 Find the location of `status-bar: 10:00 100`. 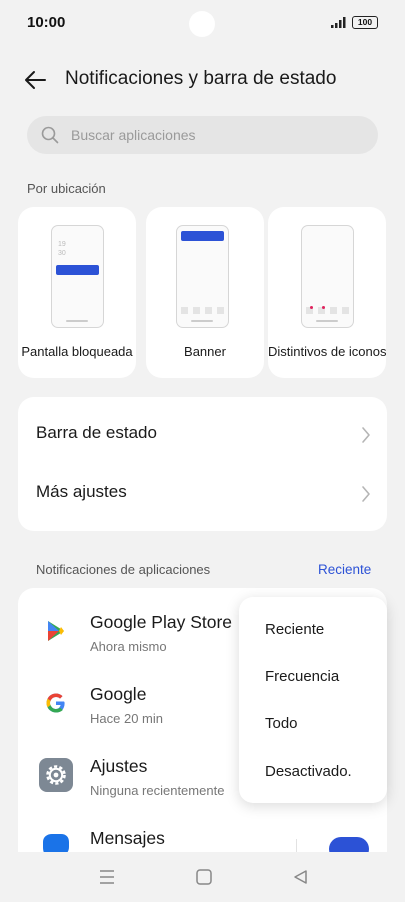

status-bar: 10:00 100 is located at coordinates (202, 23).